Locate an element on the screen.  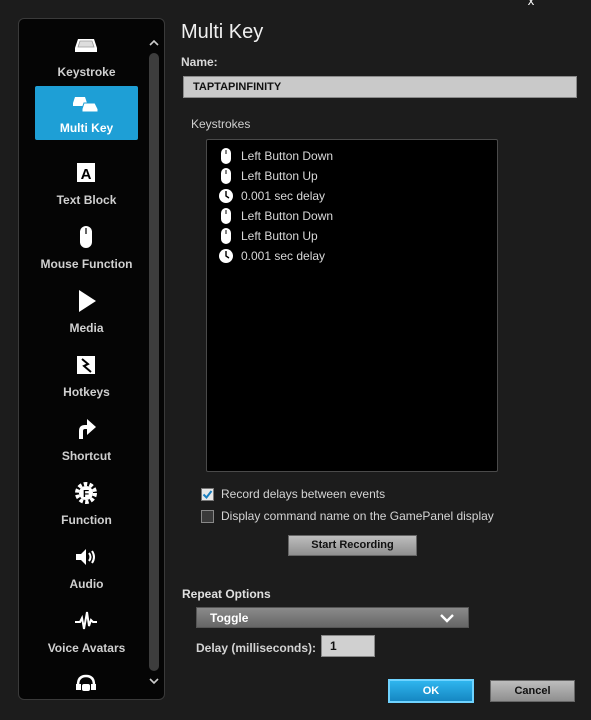
sidebar-item-mouse-function: Mouse Function is located at coordinates (86, 246).